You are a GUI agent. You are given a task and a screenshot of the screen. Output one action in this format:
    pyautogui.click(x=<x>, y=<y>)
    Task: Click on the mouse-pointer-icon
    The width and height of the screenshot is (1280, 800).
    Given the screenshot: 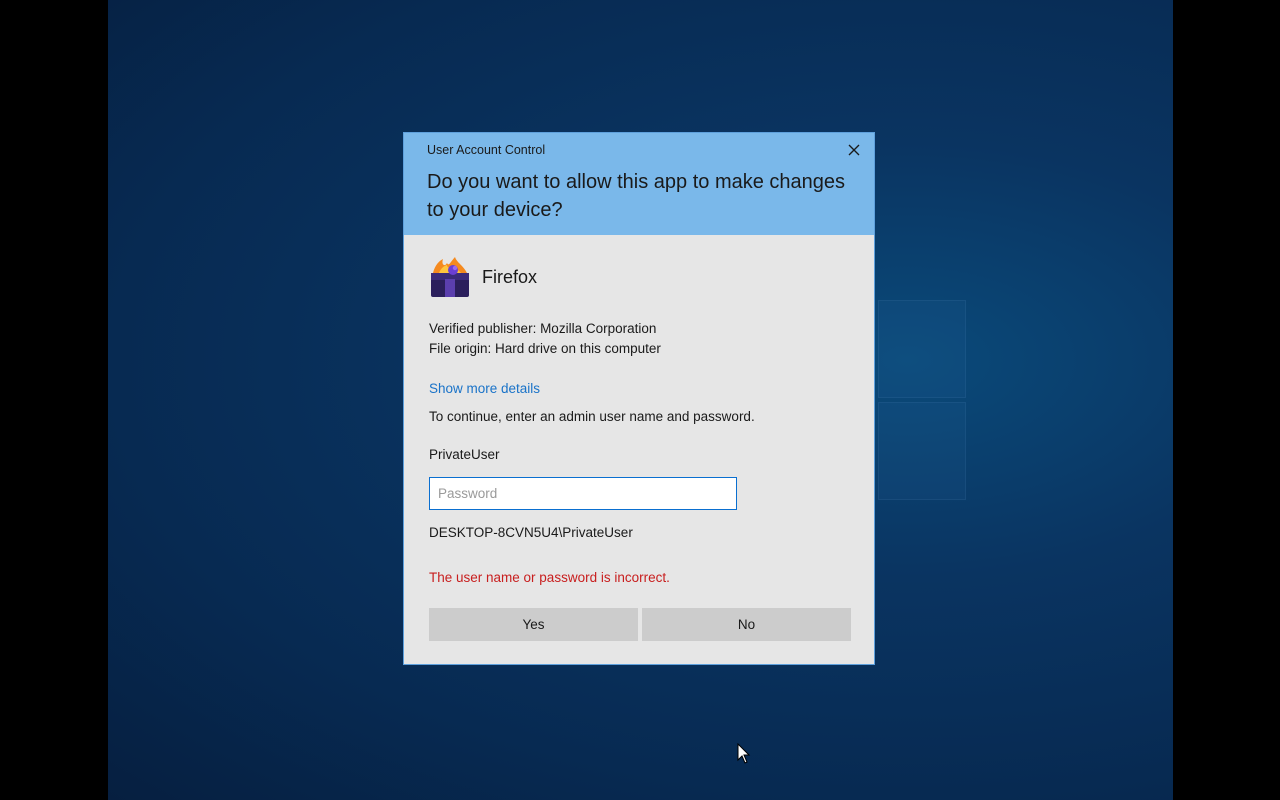 What is the action you would take?
    pyautogui.click(x=744, y=753)
    